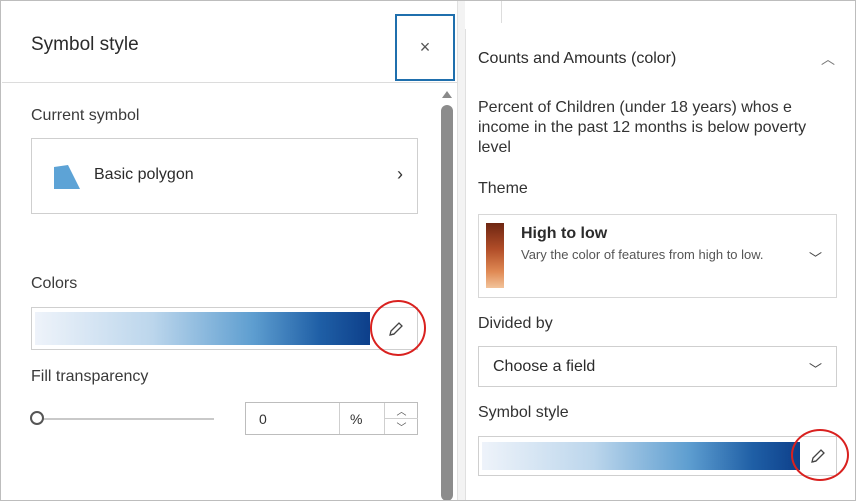 The image size is (856, 501). I want to click on divided-by-label: Divided by, so click(515, 323).